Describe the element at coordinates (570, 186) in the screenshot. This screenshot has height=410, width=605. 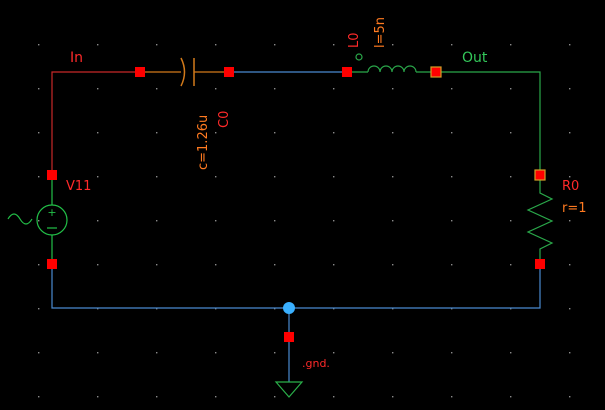
I see `resistor-name-label: R0` at that location.